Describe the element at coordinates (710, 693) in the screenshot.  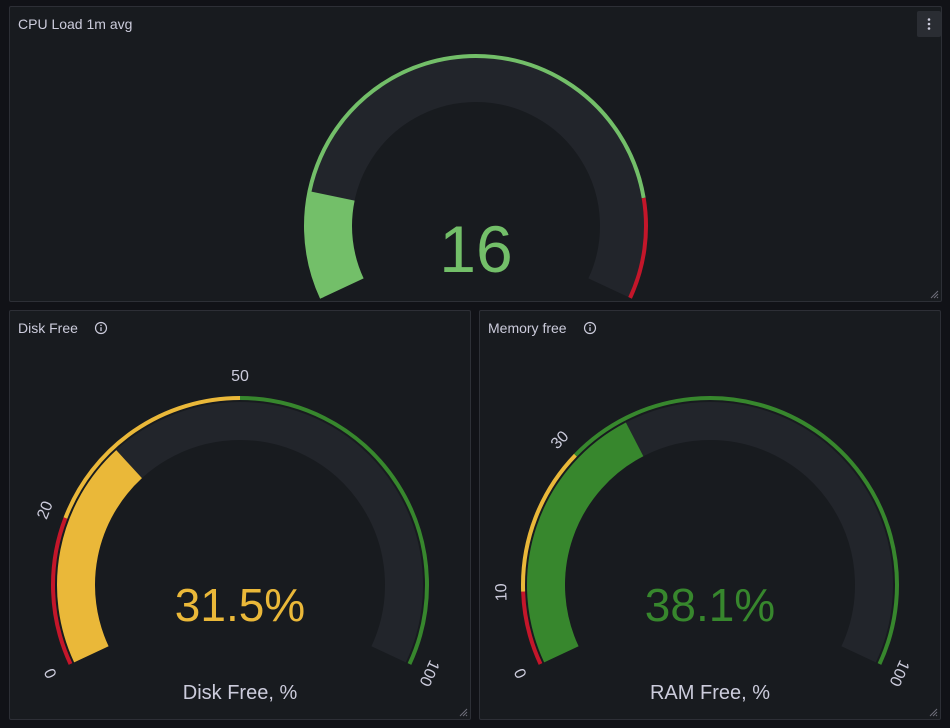
I see `gauge-unit-label: RAM Free, %` at that location.